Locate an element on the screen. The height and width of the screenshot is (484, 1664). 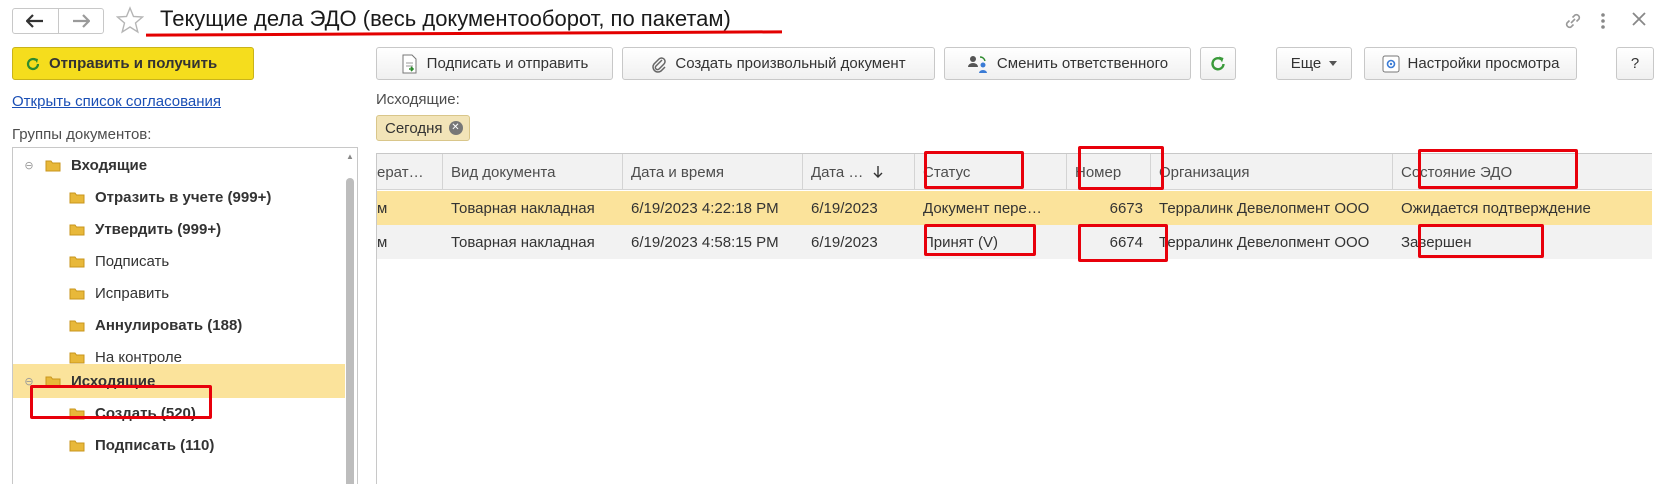
cell-status: Принят (V) is located at coordinates (960, 242).